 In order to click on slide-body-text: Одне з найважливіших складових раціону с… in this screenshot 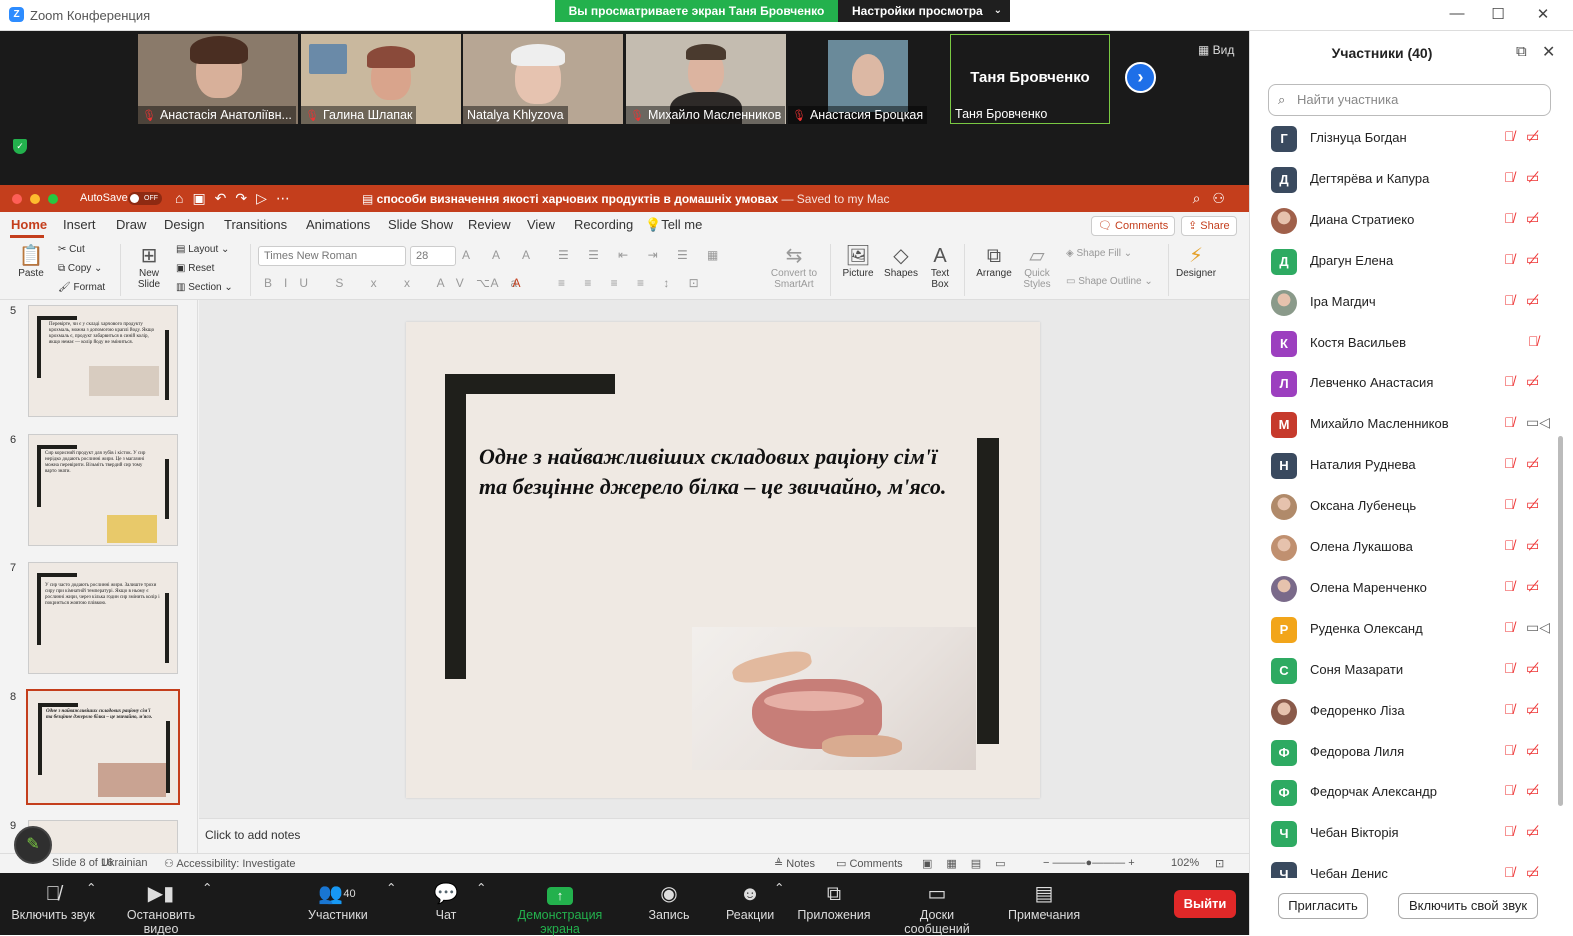, I will do `click(714, 472)`.